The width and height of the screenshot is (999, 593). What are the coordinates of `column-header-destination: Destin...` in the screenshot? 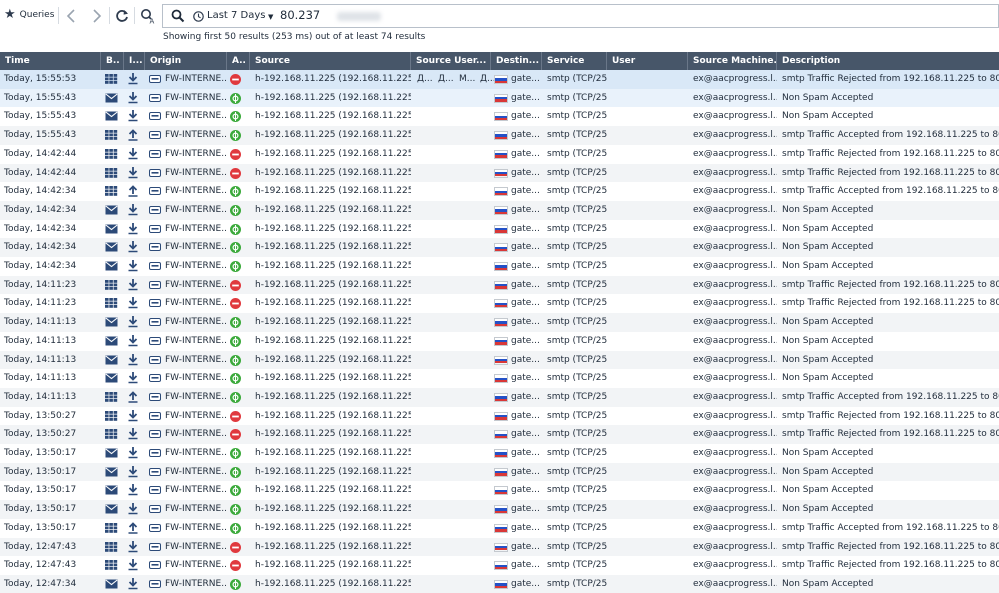 It's located at (516, 61).